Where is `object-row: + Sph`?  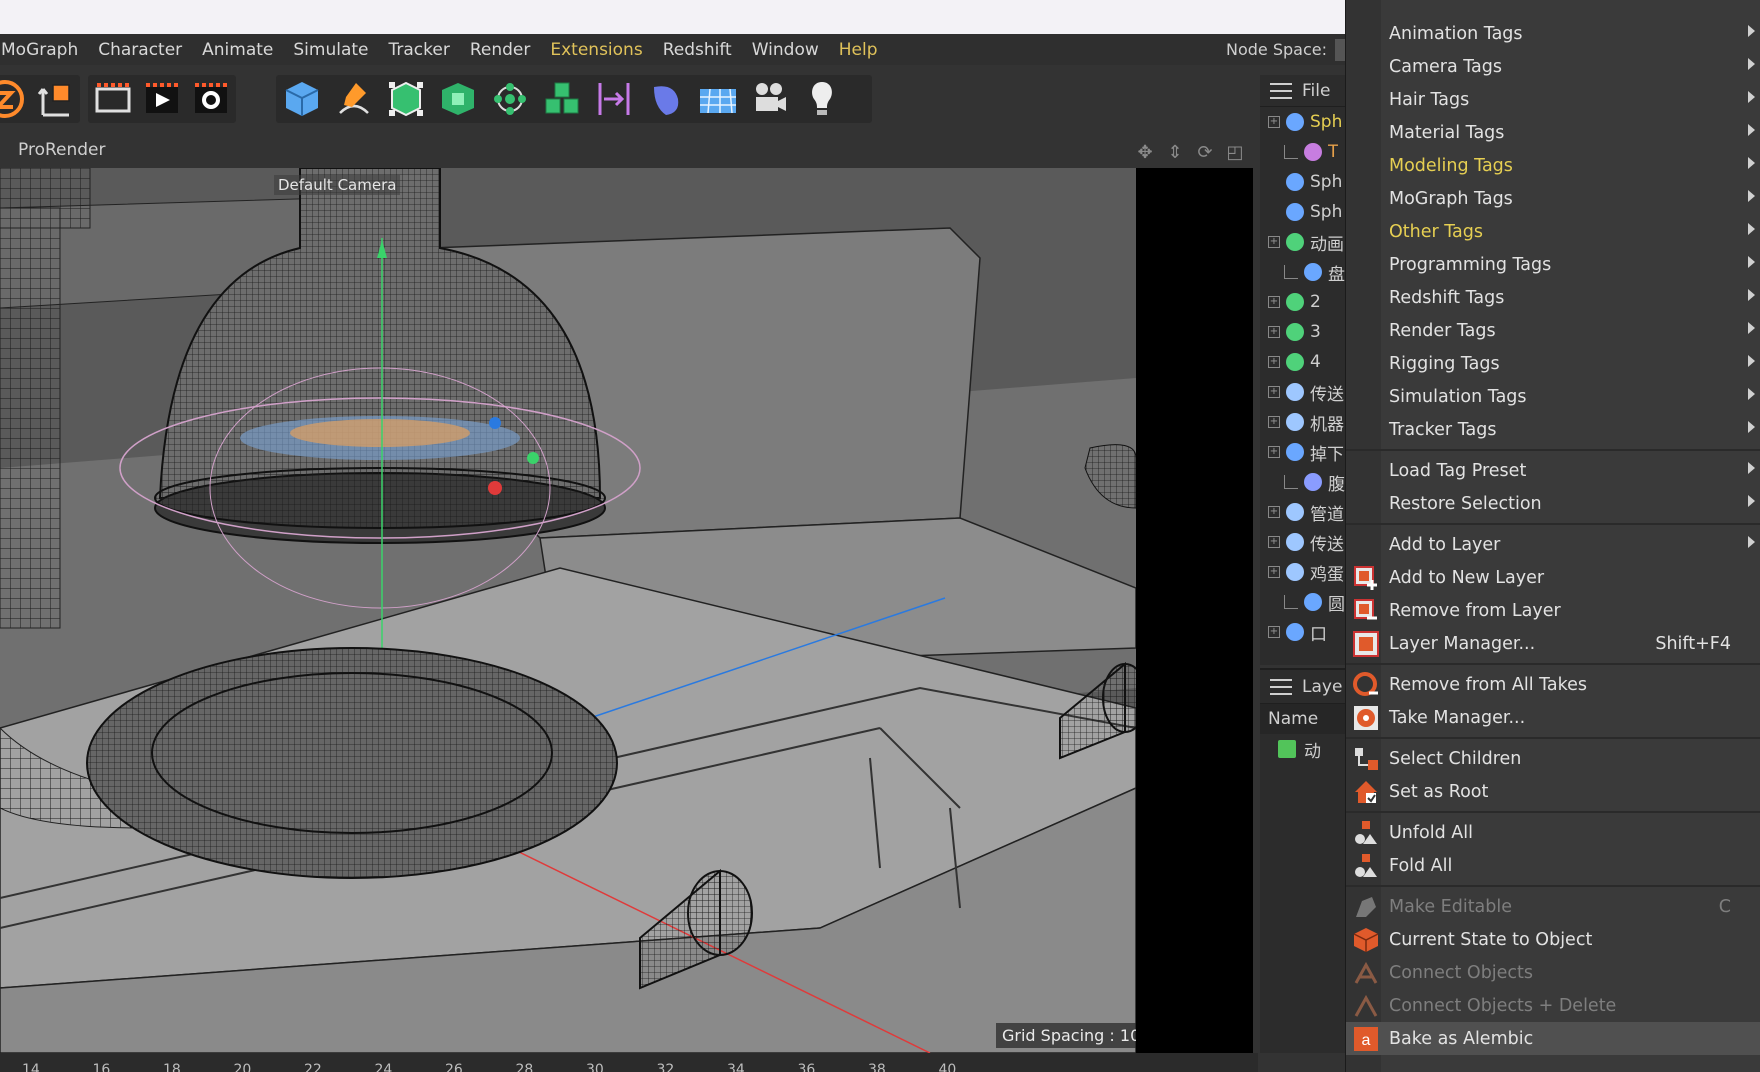
object-row: + Sph is located at coordinates (1302, 122).